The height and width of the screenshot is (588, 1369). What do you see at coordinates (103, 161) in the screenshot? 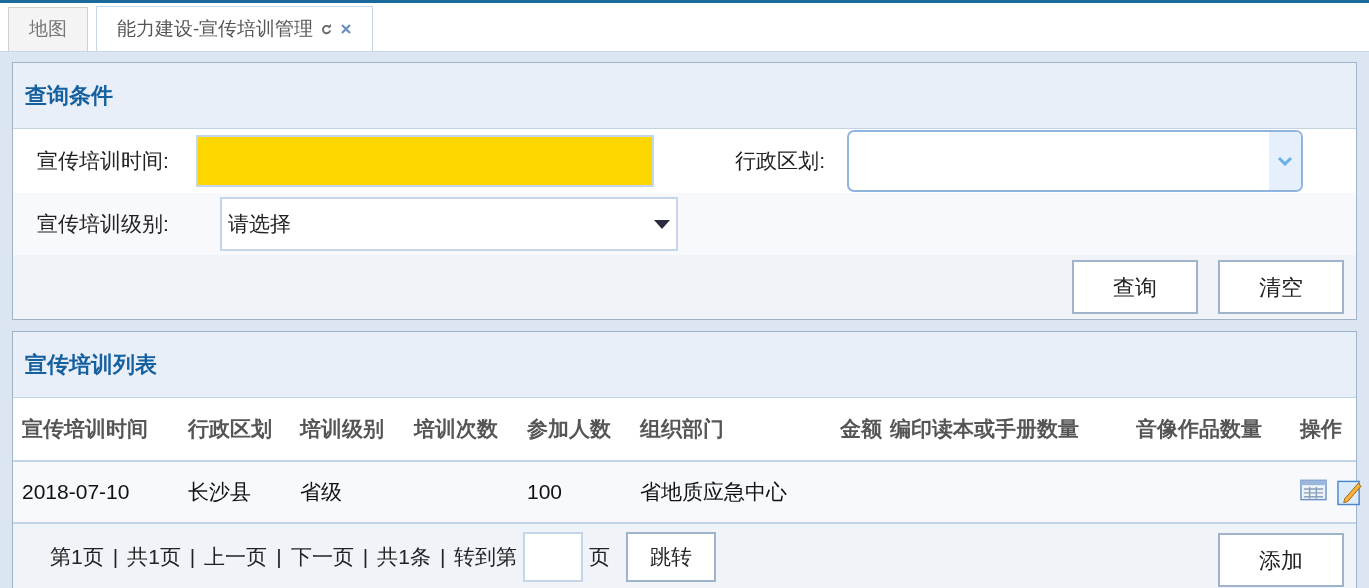
I see `field-label: 宣传培训时间:` at bounding box center [103, 161].